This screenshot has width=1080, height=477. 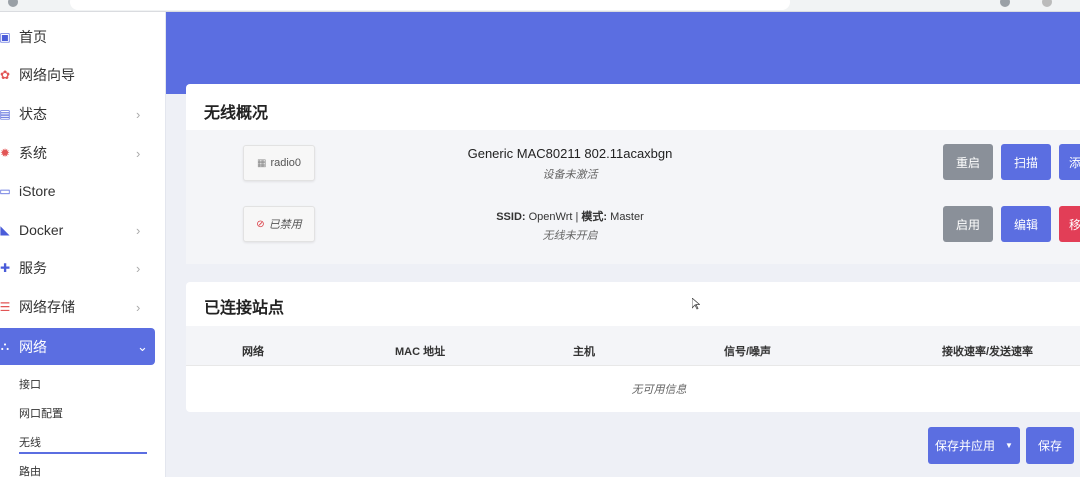 What do you see at coordinates (623, 53) in the screenshot?
I see `header-band` at bounding box center [623, 53].